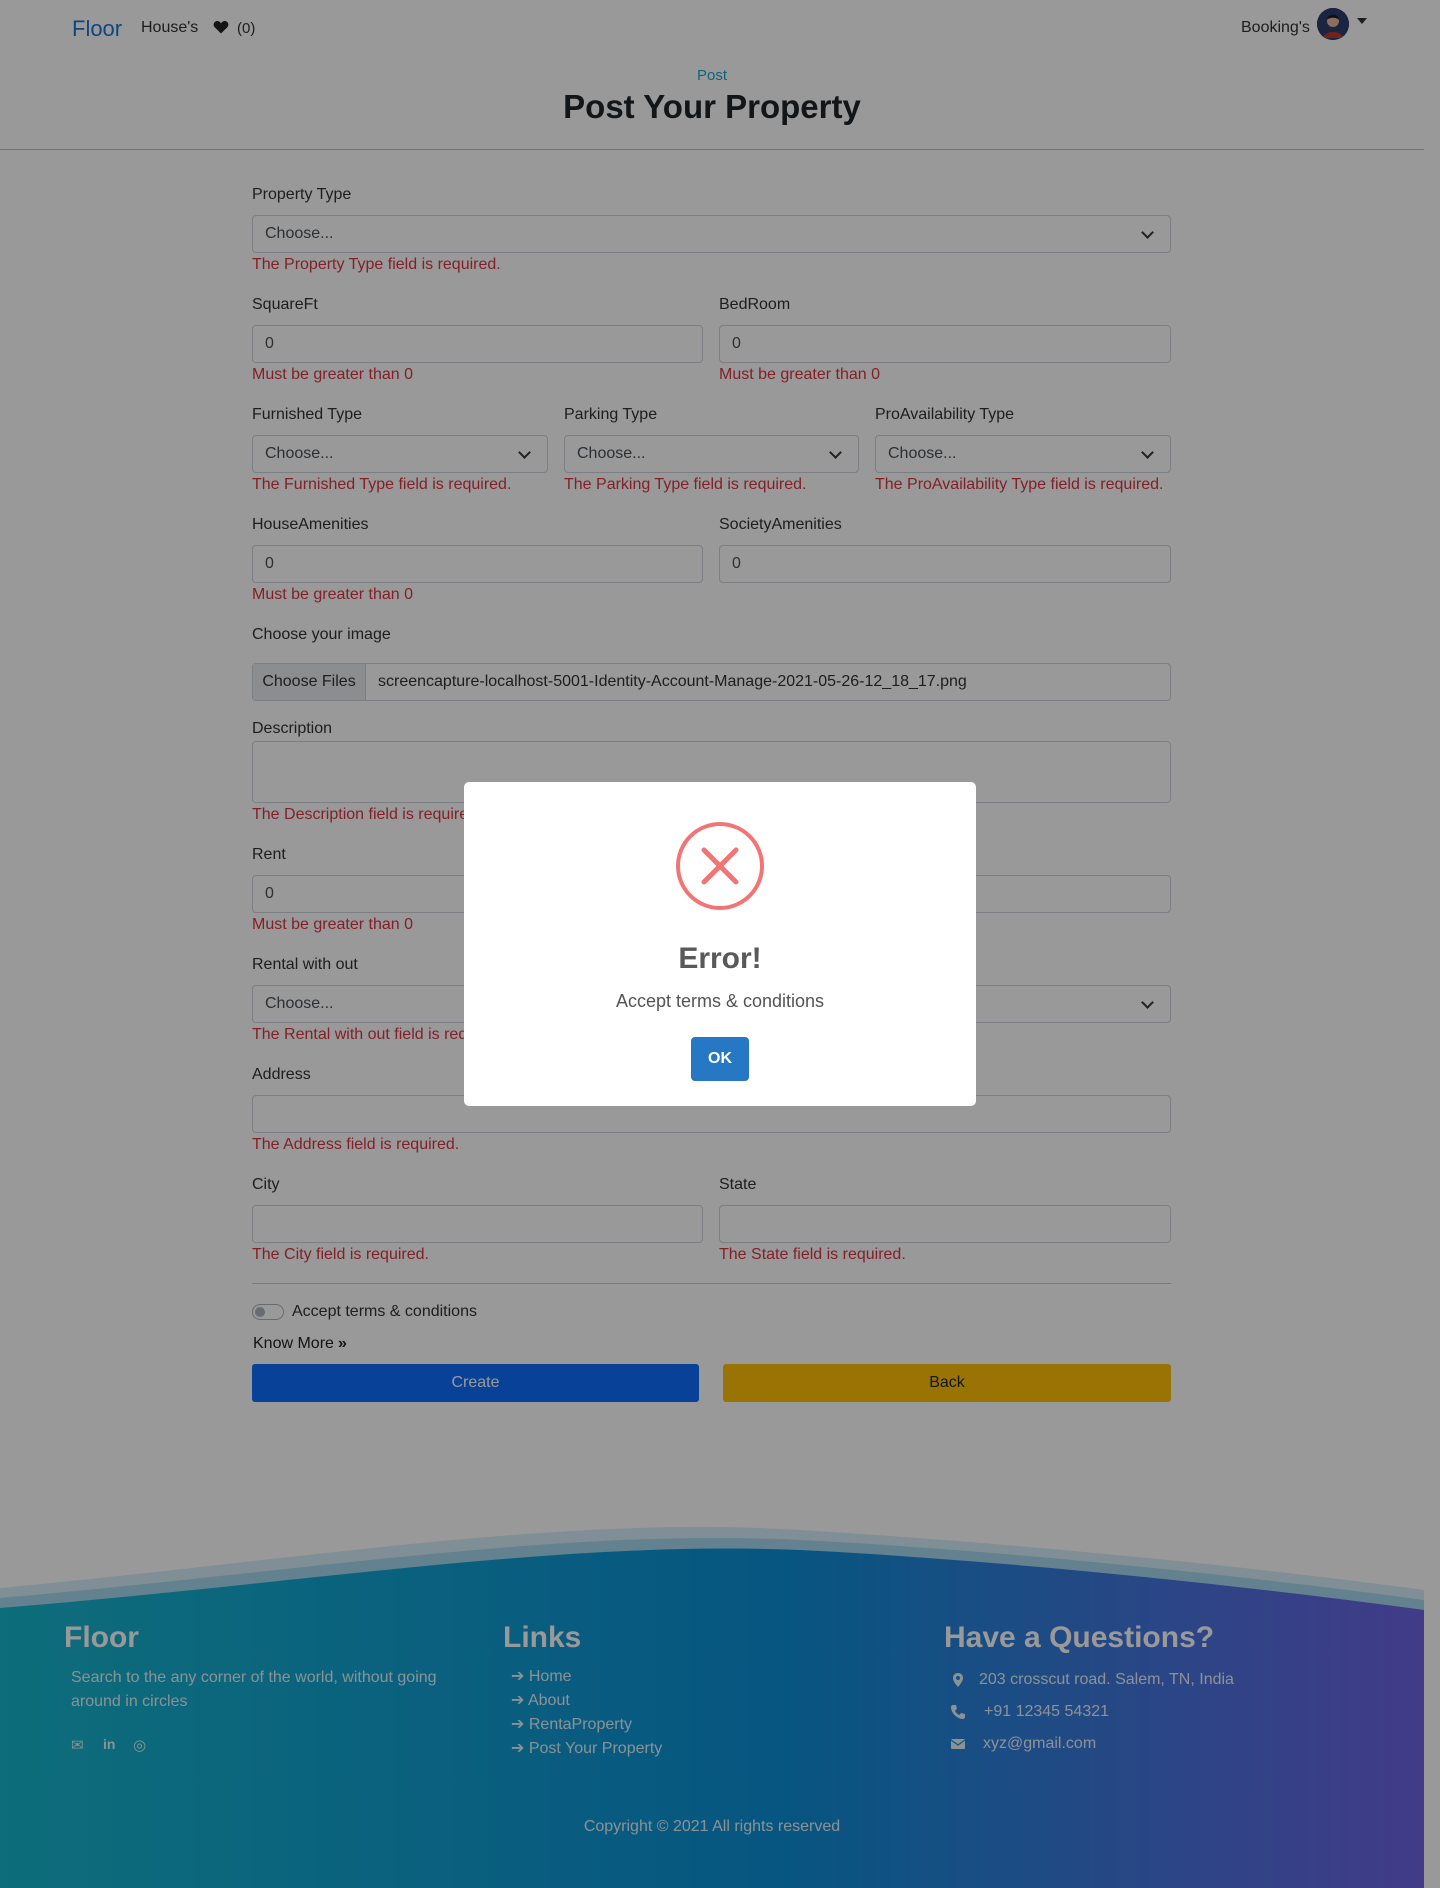 The width and height of the screenshot is (1440, 1888). What do you see at coordinates (720, 1001) in the screenshot?
I see `modal-message: Accept terms & conditions` at bounding box center [720, 1001].